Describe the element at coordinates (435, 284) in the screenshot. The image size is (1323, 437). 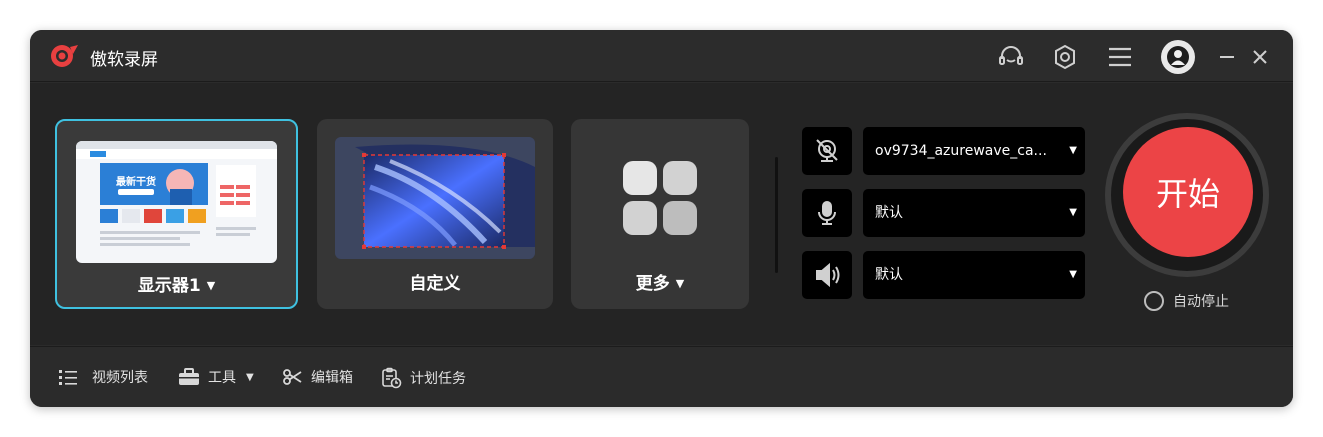
I see `mode-label-custom: 自定义` at that location.